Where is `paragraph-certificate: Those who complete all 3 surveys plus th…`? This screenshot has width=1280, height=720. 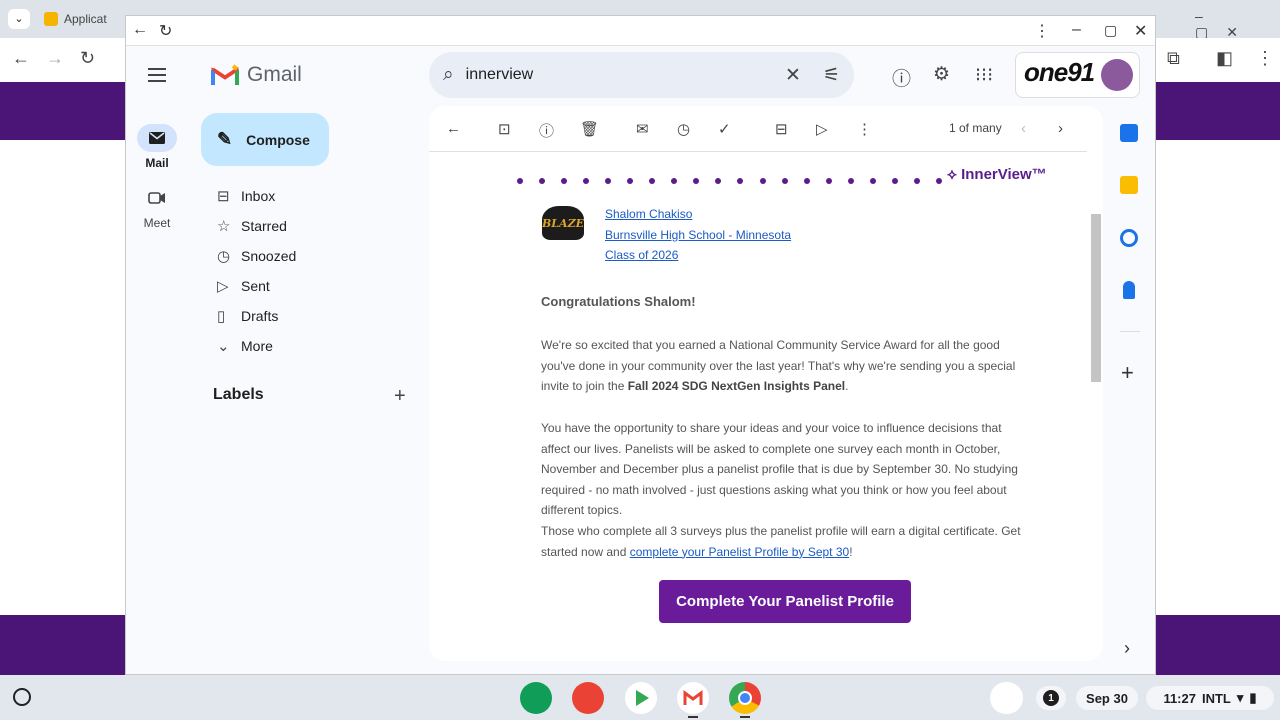 paragraph-certificate: Those who complete all 3 surveys plus th… is located at coordinates (781, 541).